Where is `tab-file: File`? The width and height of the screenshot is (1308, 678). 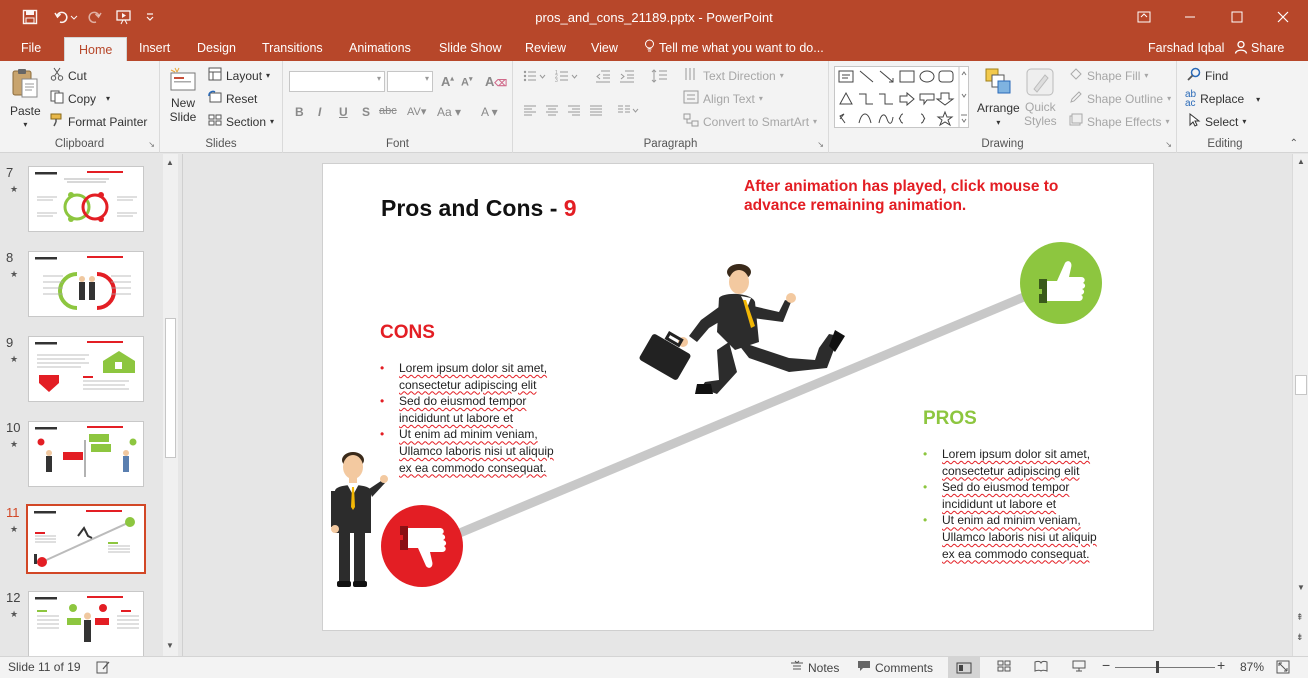 tab-file: File is located at coordinates (31, 48).